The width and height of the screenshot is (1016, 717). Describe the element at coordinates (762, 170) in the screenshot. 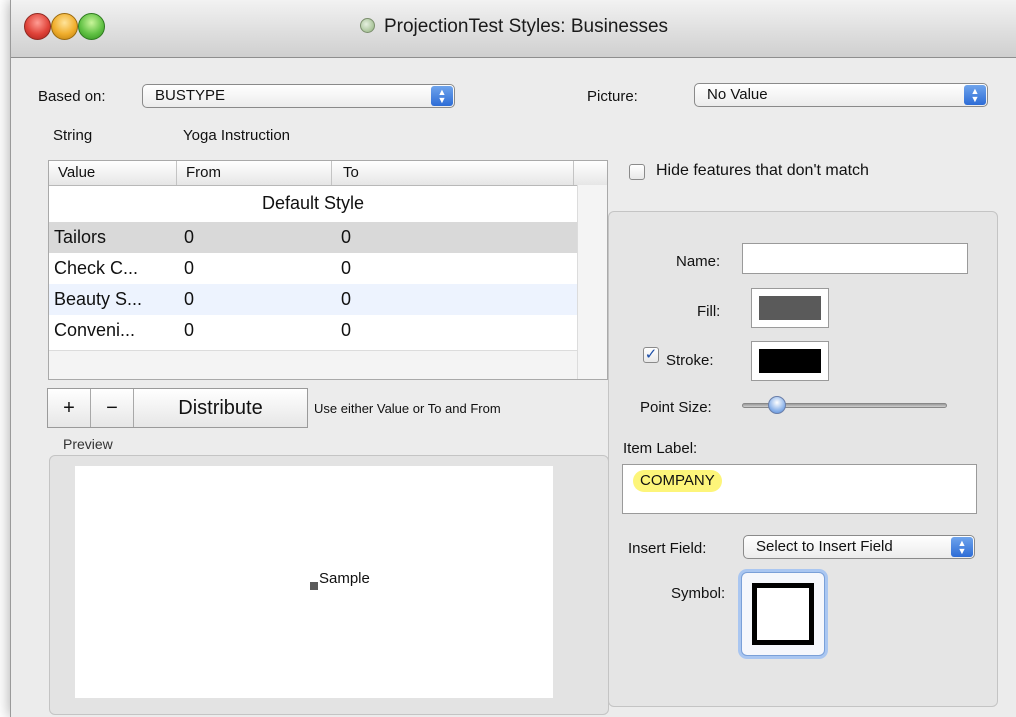

I see `hide-features-label: Hide features that don't match` at that location.